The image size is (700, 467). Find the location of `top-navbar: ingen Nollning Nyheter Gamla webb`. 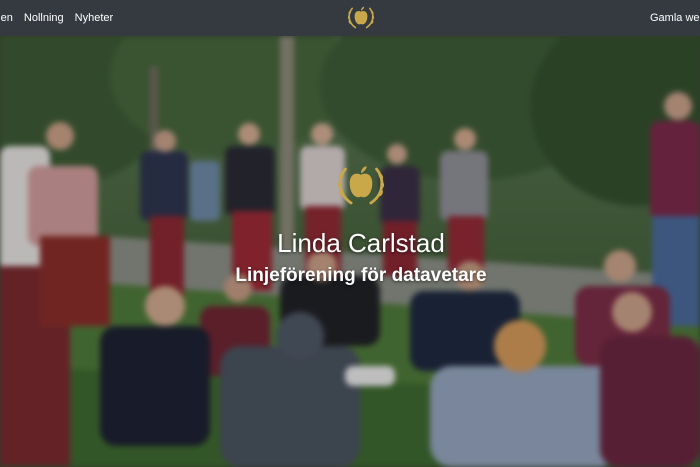

top-navbar: ingen Nollning Nyheter Gamla webb is located at coordinates (350, 18).